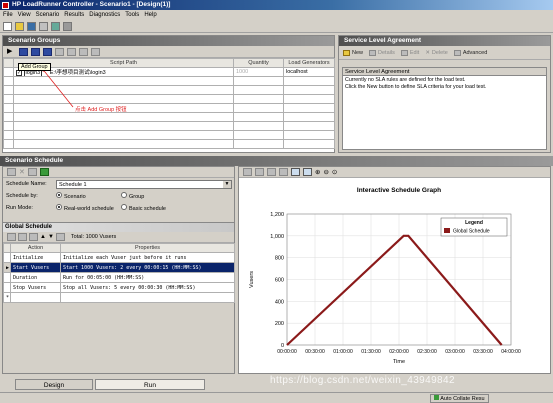 Image resolution: width=553 pixels, height=403 pixels. I want to click on virtual-users-icon, so click(59, 51).